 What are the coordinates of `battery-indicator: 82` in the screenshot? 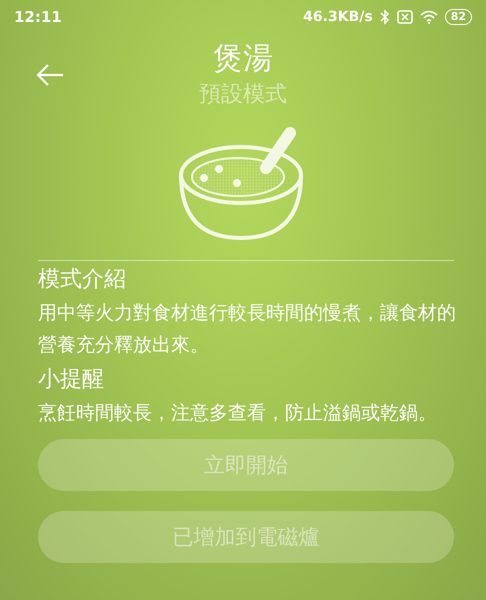 It's located at (458, 17).